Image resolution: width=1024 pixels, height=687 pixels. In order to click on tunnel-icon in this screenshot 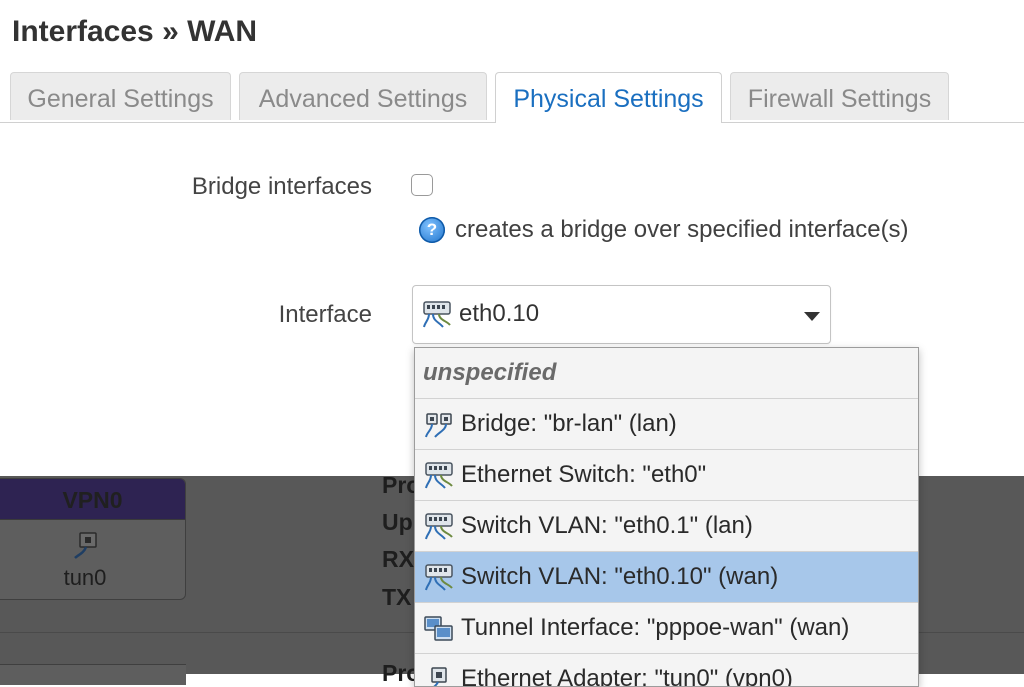, I will do `click(439, 631)`.